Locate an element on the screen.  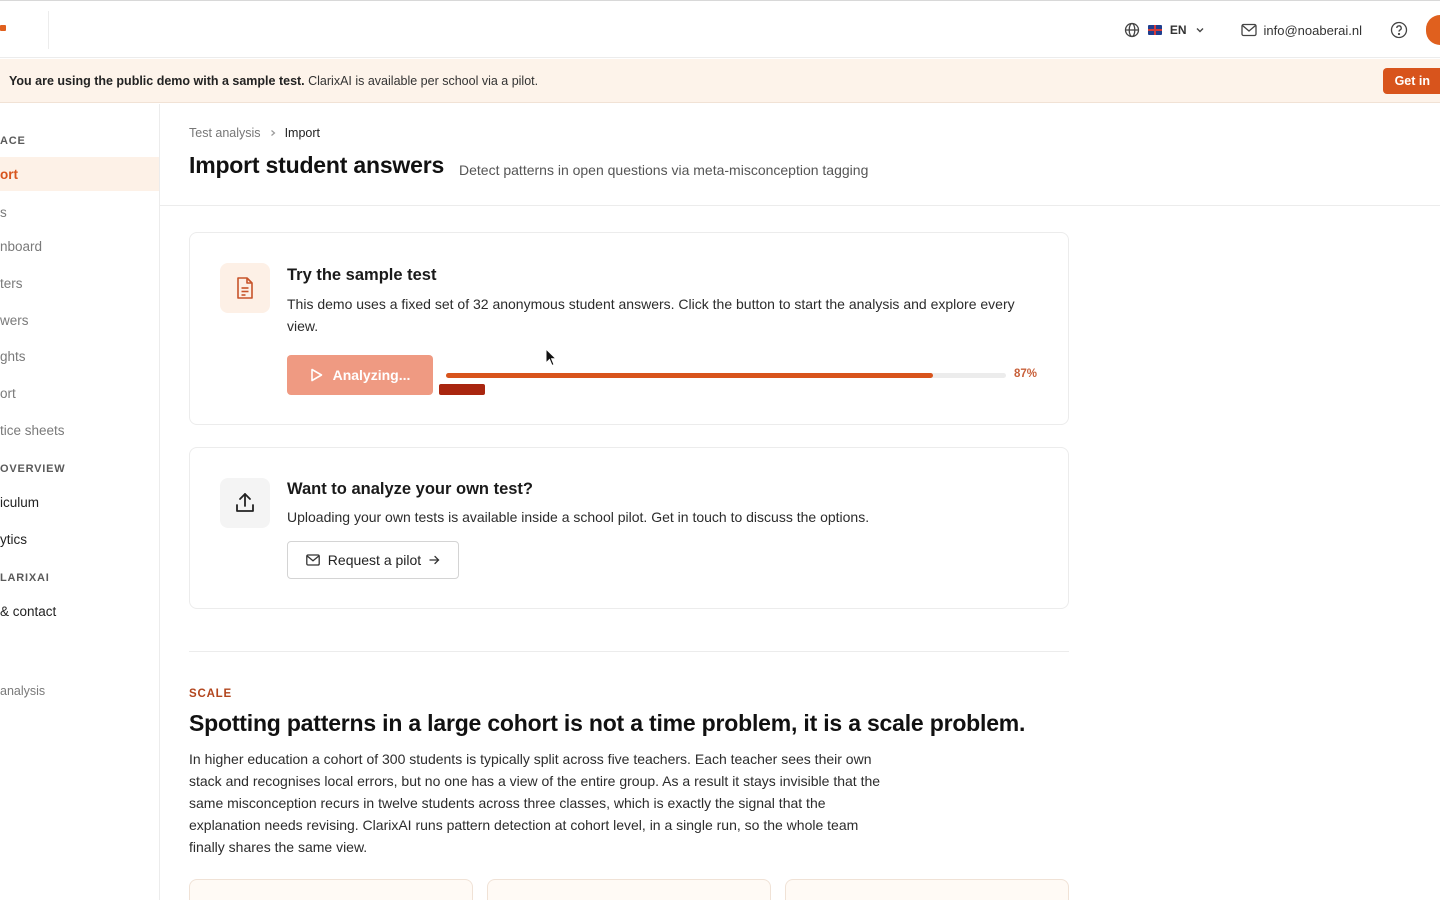
analysis-progress-fill is located at coordinates (690, 375).